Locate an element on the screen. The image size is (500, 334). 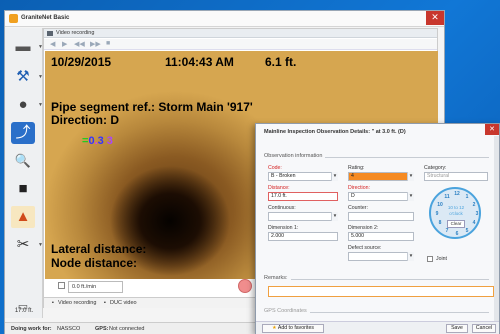
video-toolbar: ◀ ▶ ◀◀ ▶▶ ■ is located at coordinates (240, 44).